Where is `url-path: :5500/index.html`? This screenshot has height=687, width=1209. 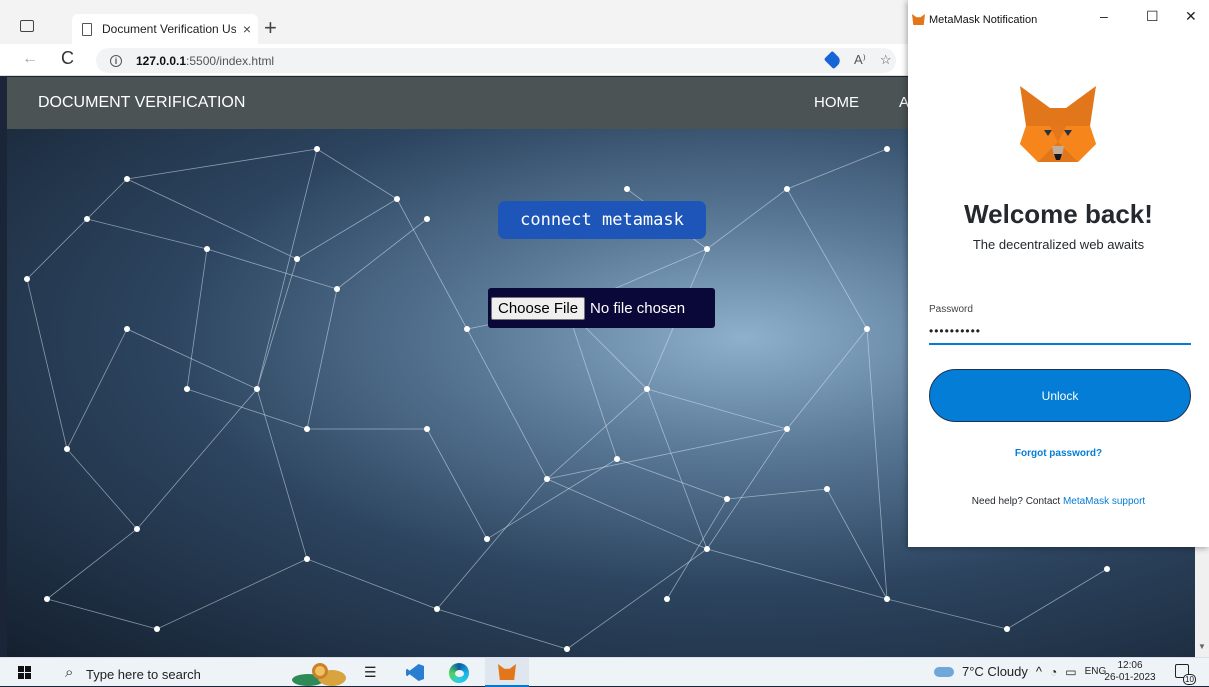
url-path: :5500/index.html is located at coordinates (230, 60).